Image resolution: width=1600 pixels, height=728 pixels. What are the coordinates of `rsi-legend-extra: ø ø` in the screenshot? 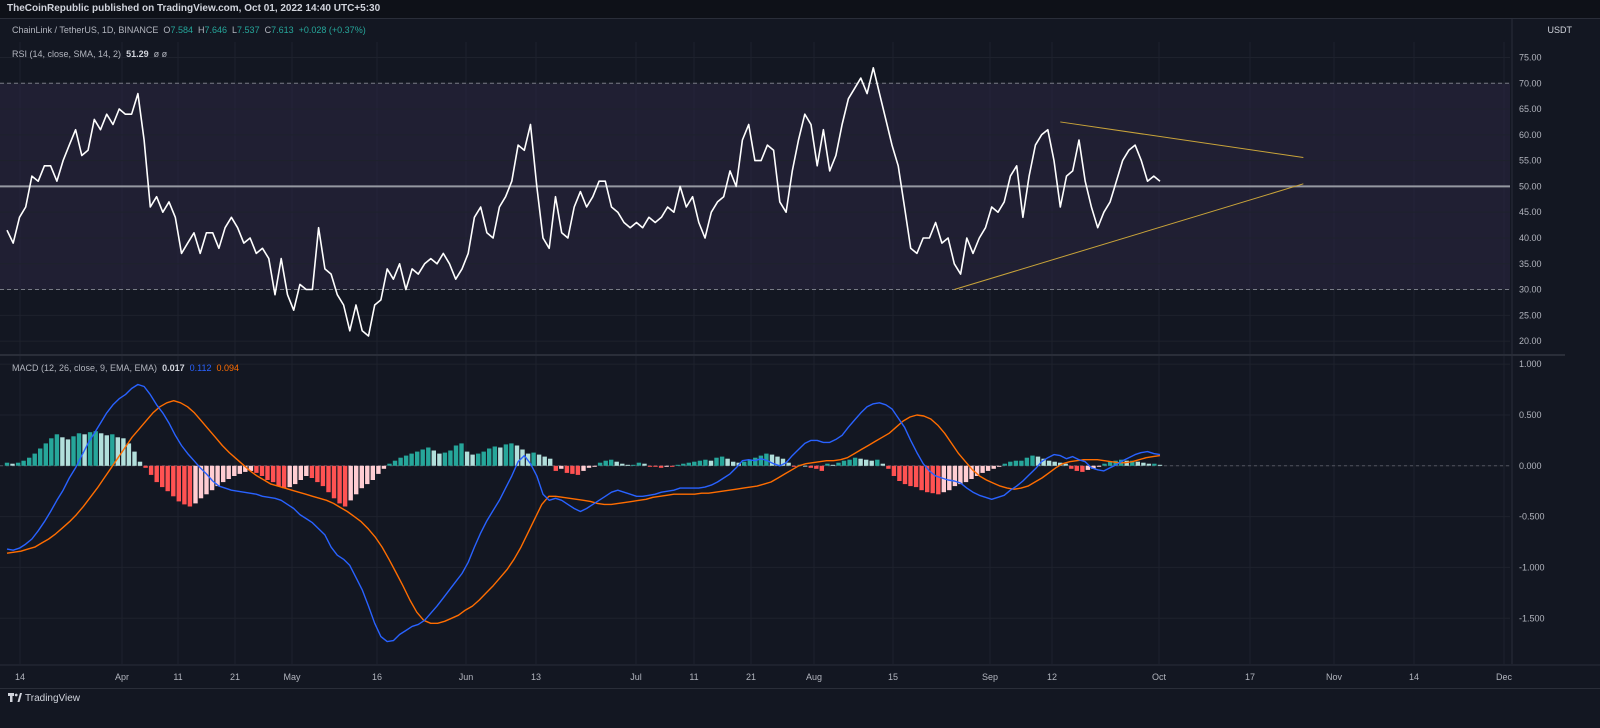 It's located at (160, 54).